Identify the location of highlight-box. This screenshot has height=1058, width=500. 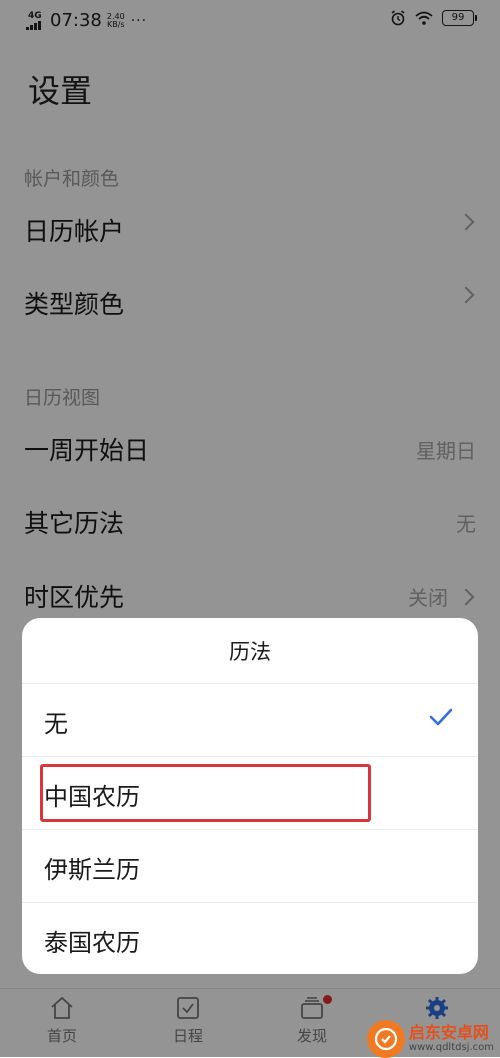
(205, 793).